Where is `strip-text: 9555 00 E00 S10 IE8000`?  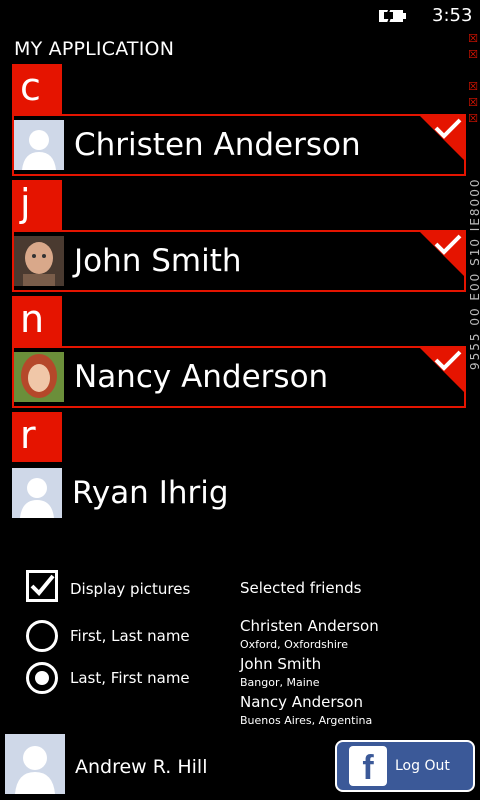 strip-text: 9555 00 E00 S10 IE8000 is located at coordinates (474, 273).